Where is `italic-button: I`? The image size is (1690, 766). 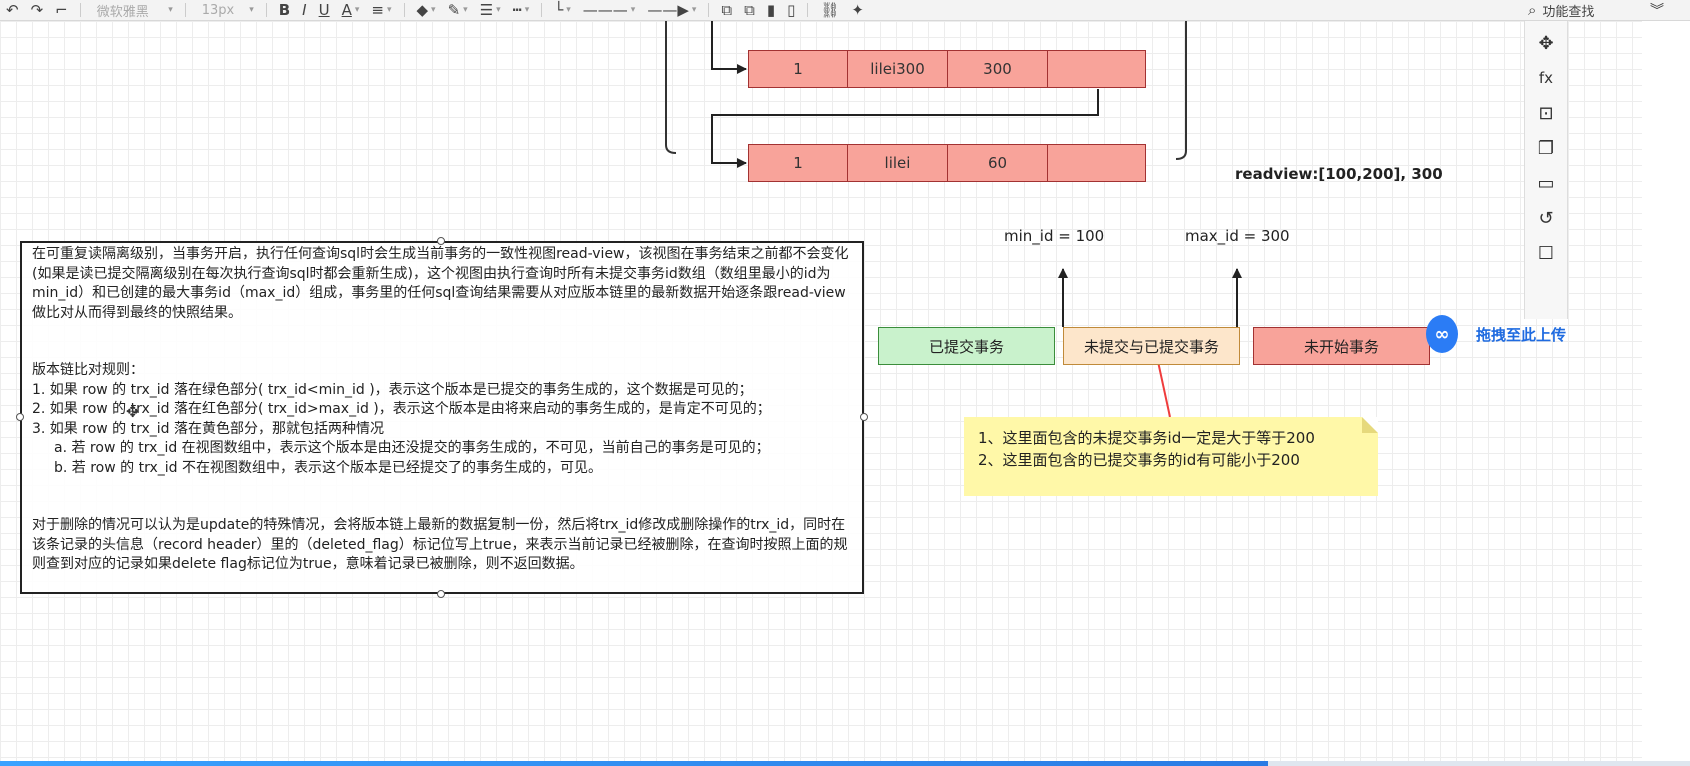
italic-button: I is located at coordinates (304, 10).